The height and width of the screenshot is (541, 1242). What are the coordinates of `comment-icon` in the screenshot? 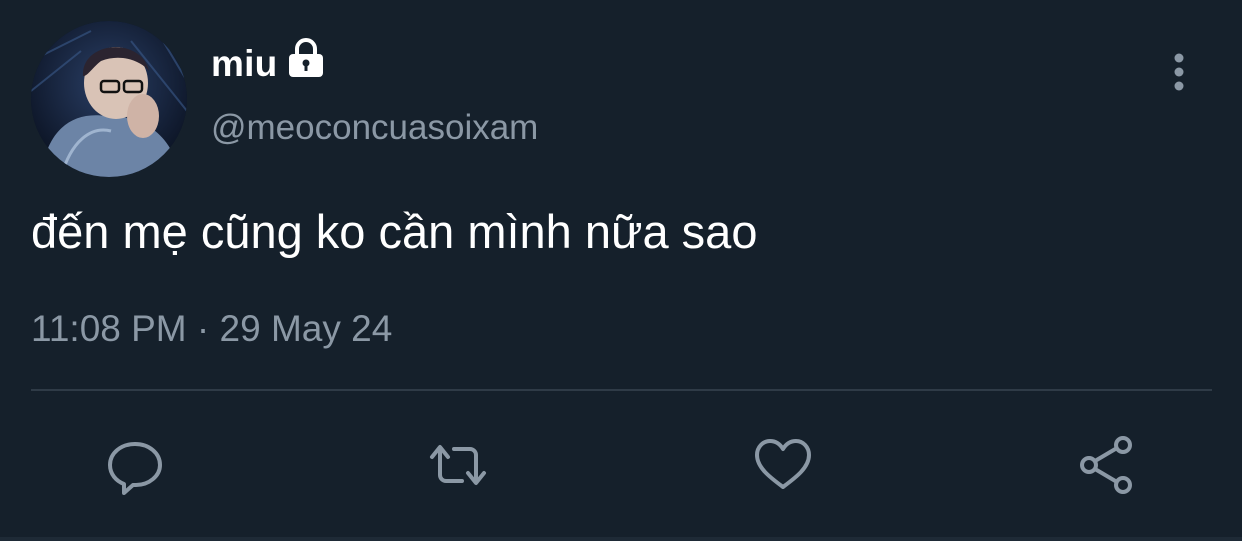 It's located at (135, 468).